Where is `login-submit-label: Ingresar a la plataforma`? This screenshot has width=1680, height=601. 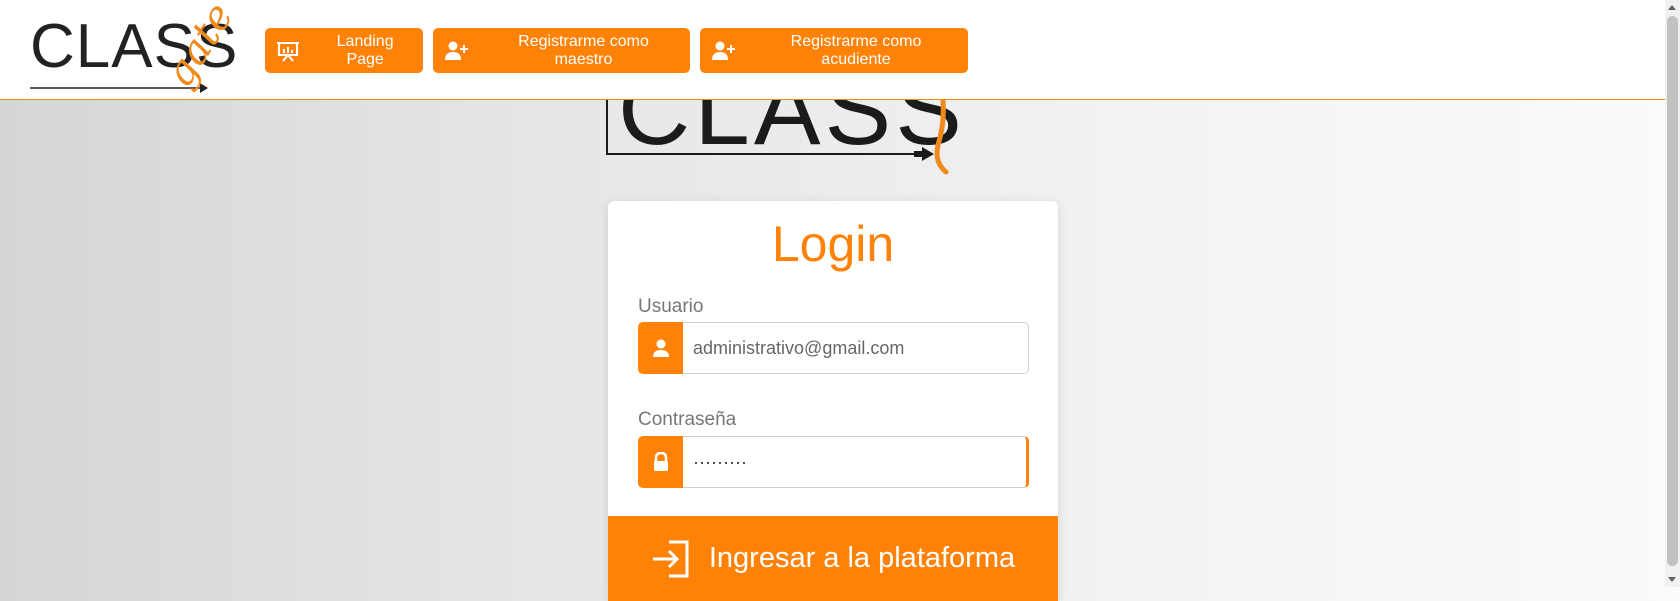 login-submit-label: Ingresar a la plataforma is located at coordinates (862, 558).